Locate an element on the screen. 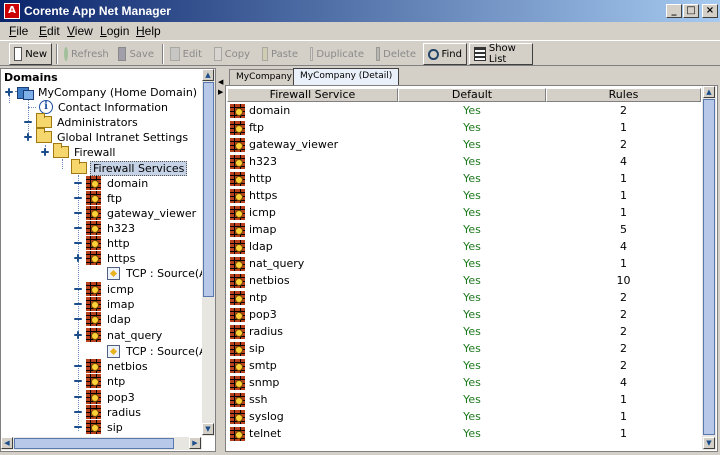 This screenshot has width=720, height=455. menu-file: File is located at coordinates (18, 31).